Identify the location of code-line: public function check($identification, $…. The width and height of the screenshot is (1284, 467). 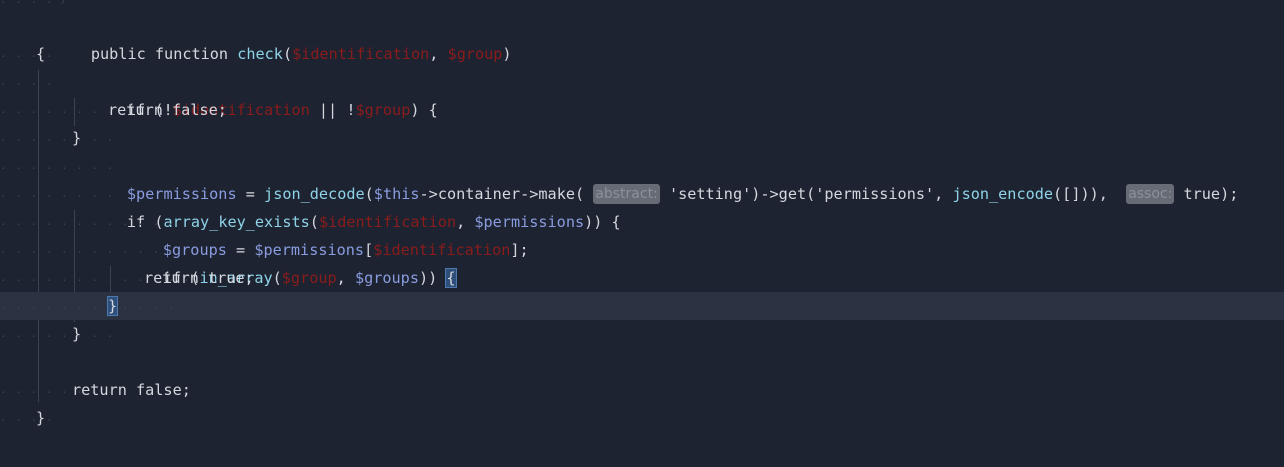
(642, 37).